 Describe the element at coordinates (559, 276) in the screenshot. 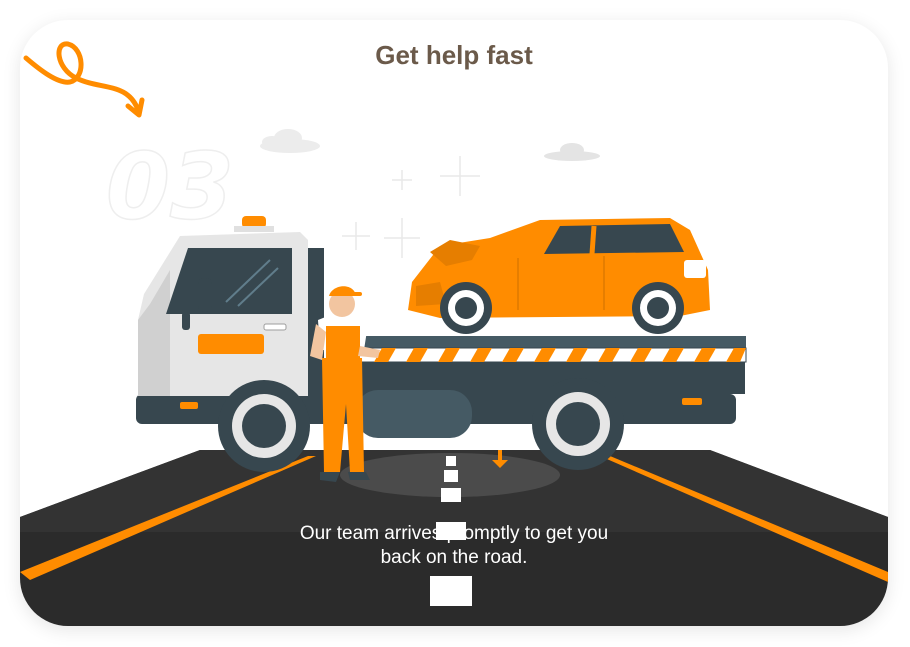

I see `damaged-car-illustration` at that location.